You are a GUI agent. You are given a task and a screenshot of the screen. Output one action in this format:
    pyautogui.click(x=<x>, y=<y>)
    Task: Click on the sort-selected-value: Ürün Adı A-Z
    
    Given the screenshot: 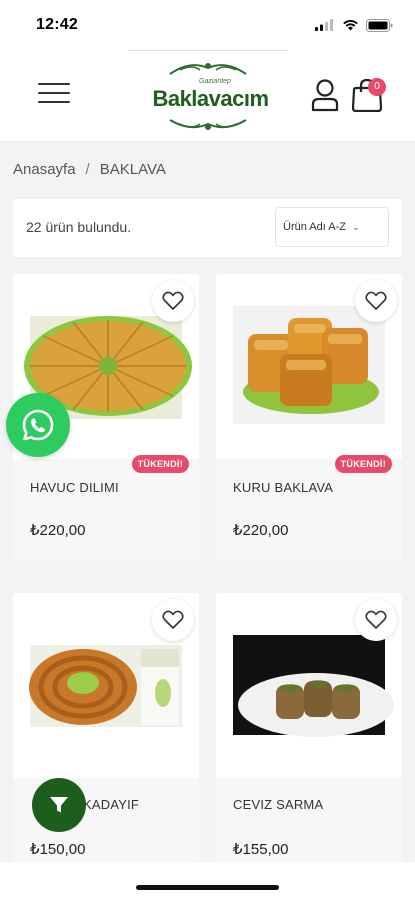 What is the action you would take?
    pyautogui.click(x=314, y=227)
    